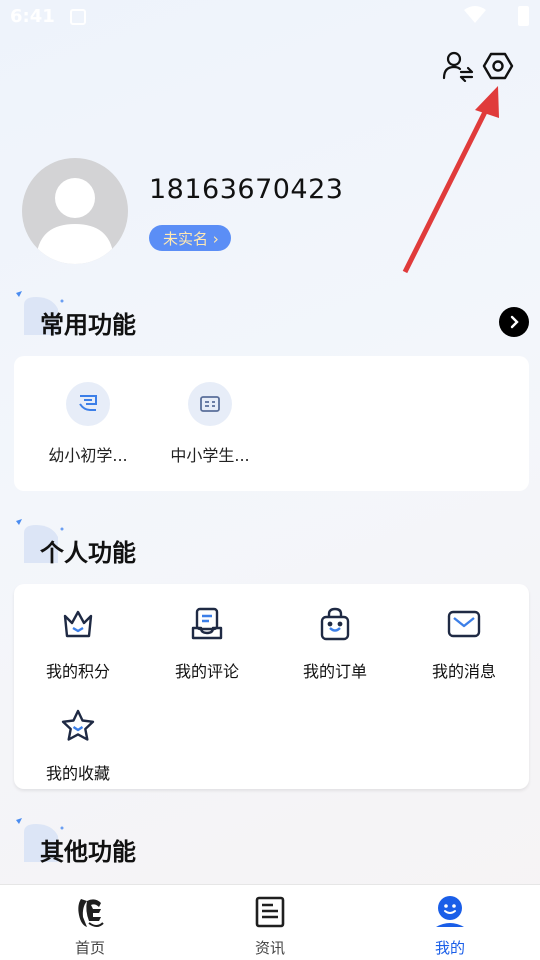 The width and height of the screenshot is (540, 960). Describe the element at coordinates (463, 671) in the screenshot. I see `personal-item-label: 我的消息` at that location.